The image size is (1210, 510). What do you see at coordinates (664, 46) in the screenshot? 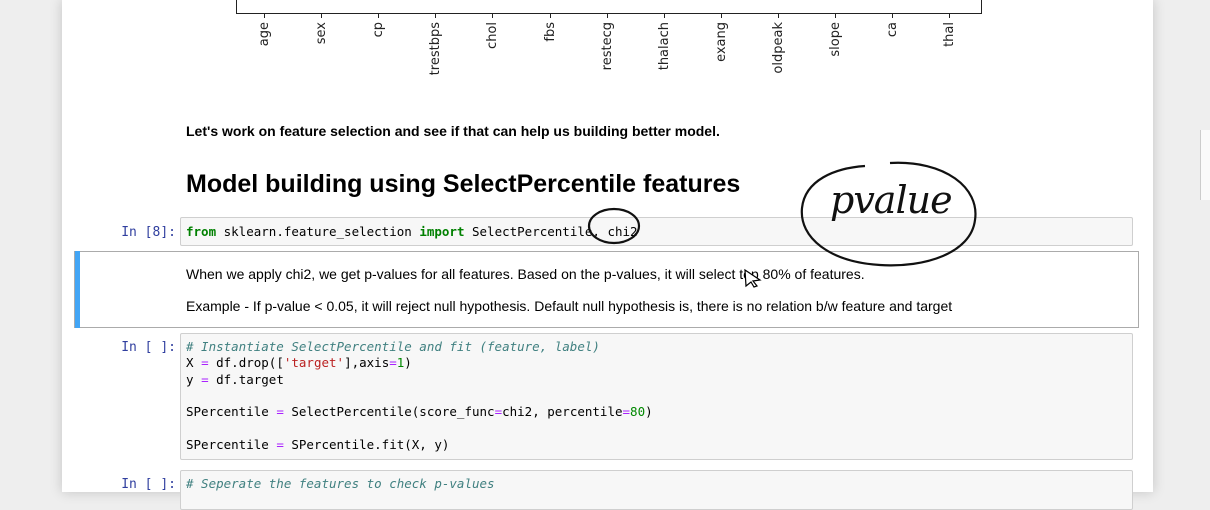
I see `chart-x-tick-label: thalach` at bounding box center [664, 46].